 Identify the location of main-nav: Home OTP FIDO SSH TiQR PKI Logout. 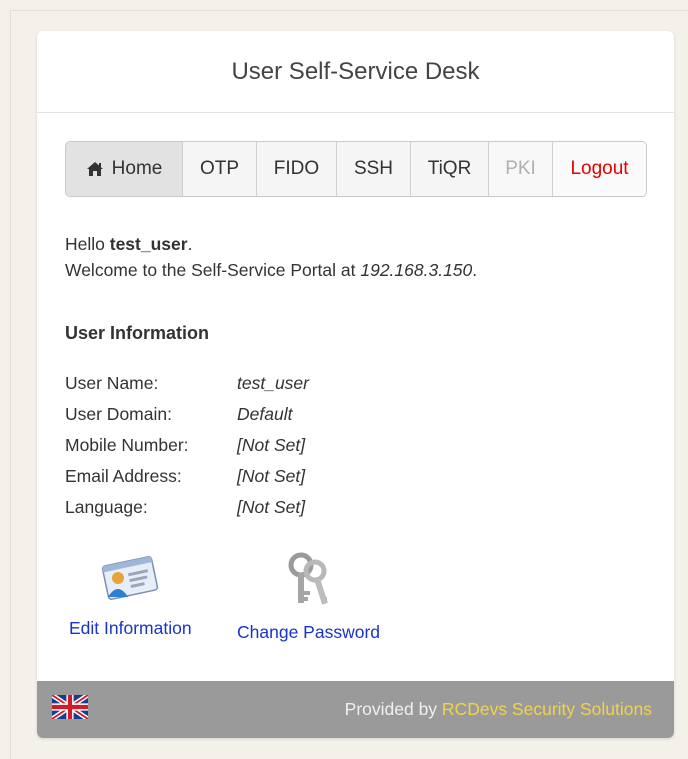
(356, 169).